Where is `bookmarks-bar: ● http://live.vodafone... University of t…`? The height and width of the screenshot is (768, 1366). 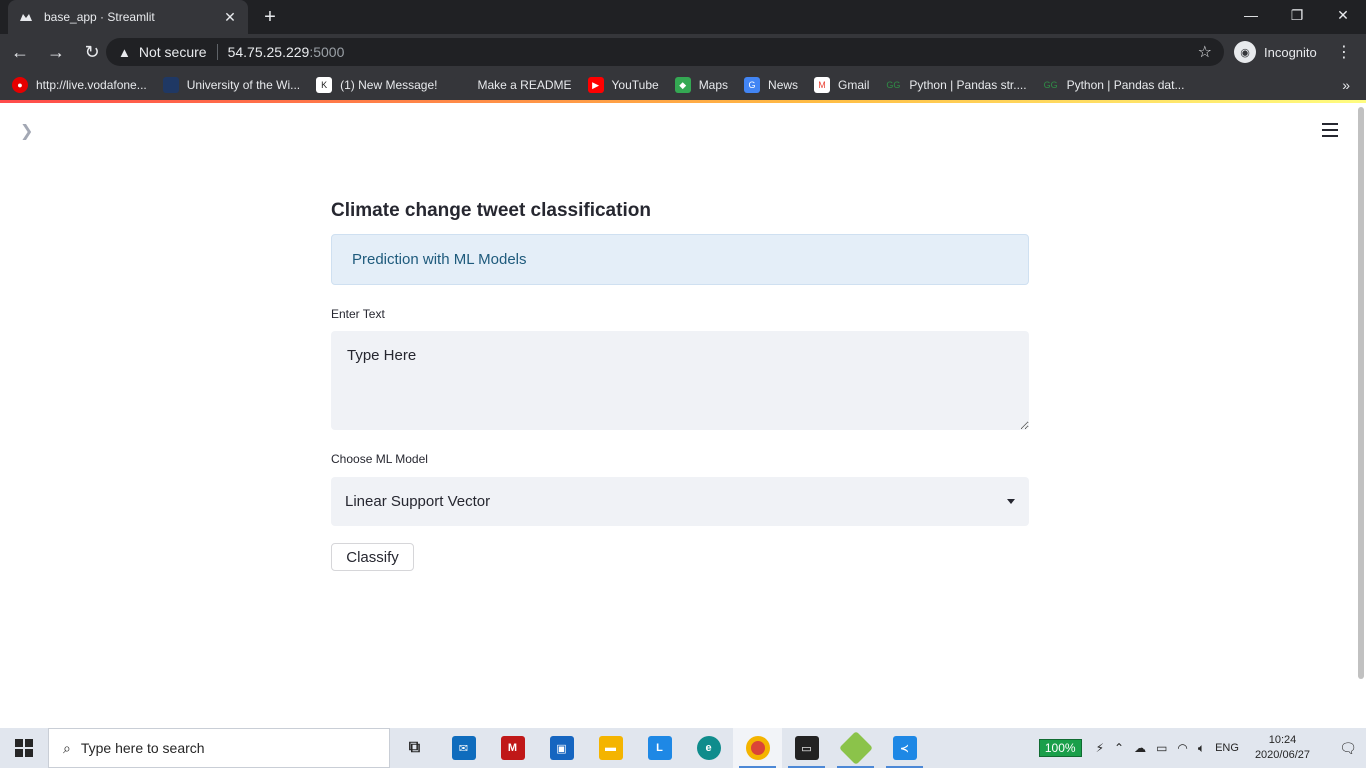 bookmarks-bar: ● http://live.vodafone... University of t… is located at coordinates (683, 85).